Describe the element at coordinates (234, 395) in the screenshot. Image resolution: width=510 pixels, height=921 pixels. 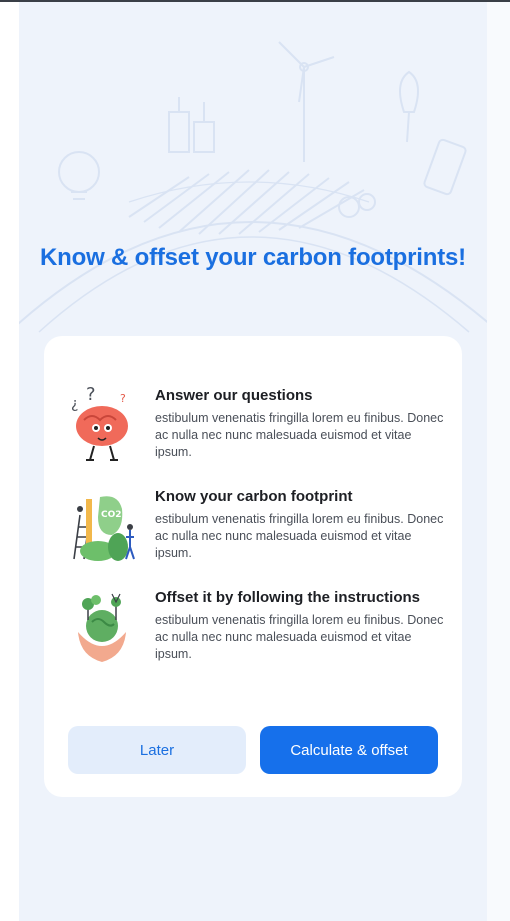
I see `item-title: Answer our questions` at that location.